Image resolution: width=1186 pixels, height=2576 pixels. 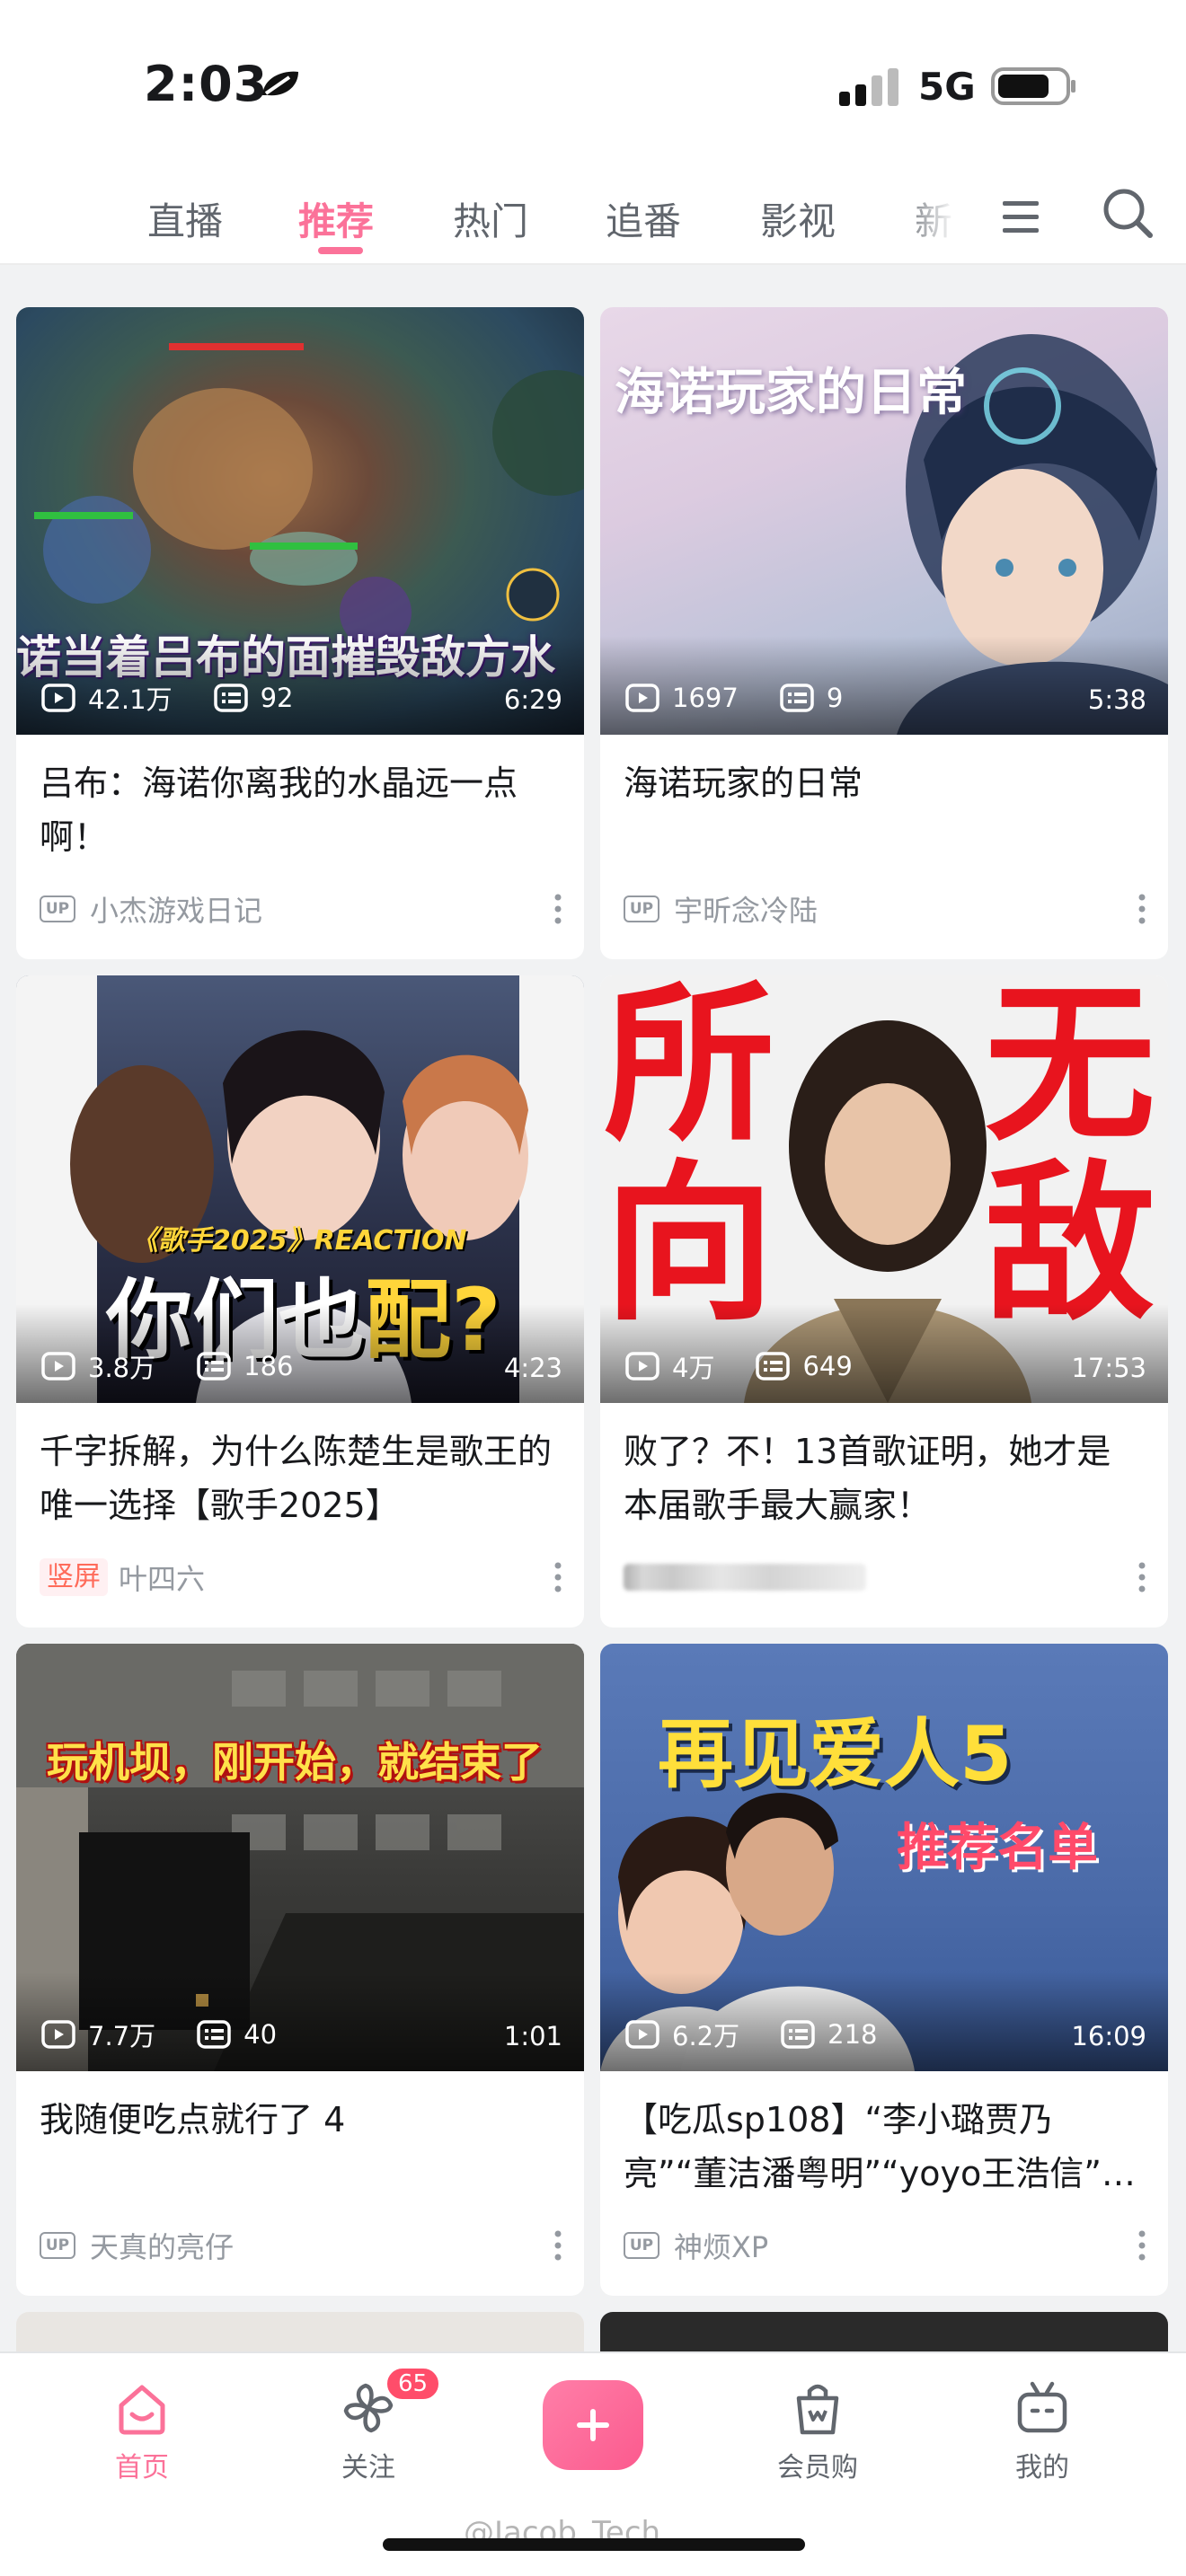 I want to click on author-row: UP 神烦XP, so click(x=696, y=2245).